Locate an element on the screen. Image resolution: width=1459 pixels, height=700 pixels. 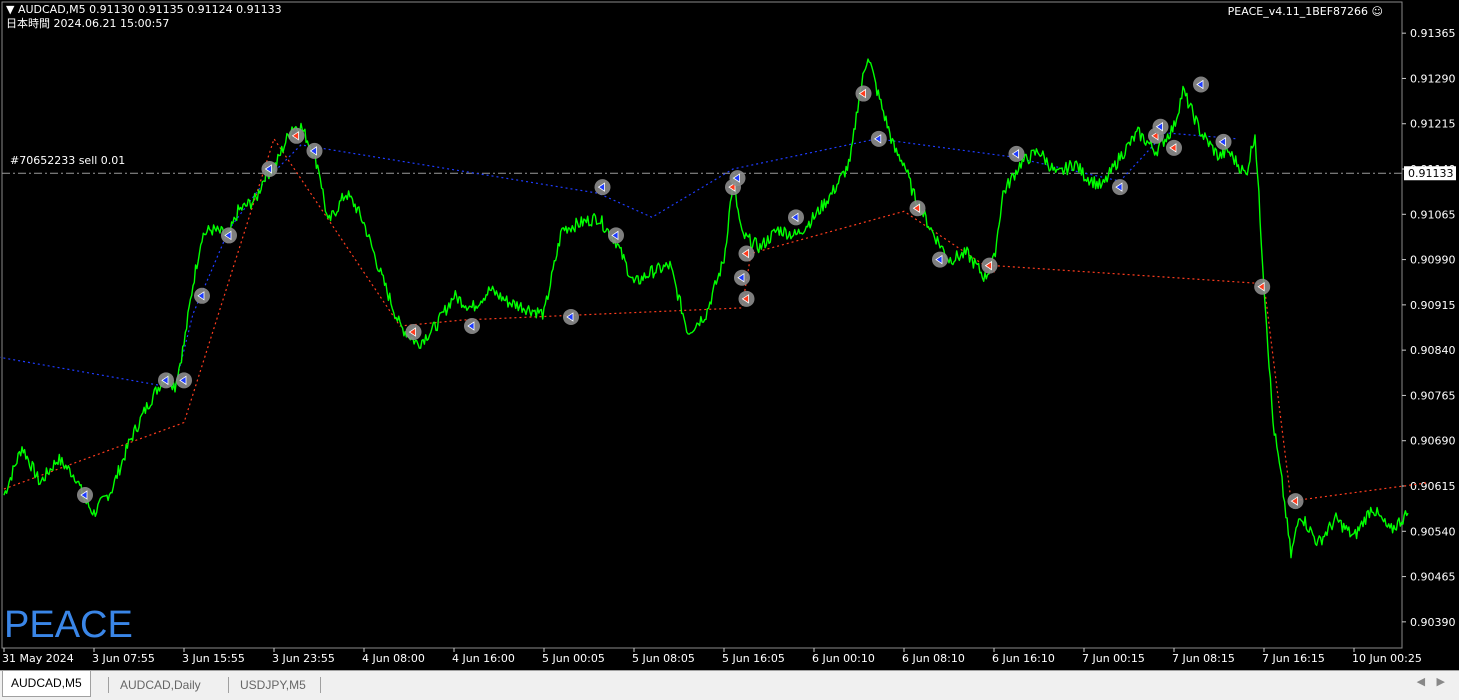
tab-scroll-arrows-icon: ◀ ▶ is located at coordinates (1433, 681).